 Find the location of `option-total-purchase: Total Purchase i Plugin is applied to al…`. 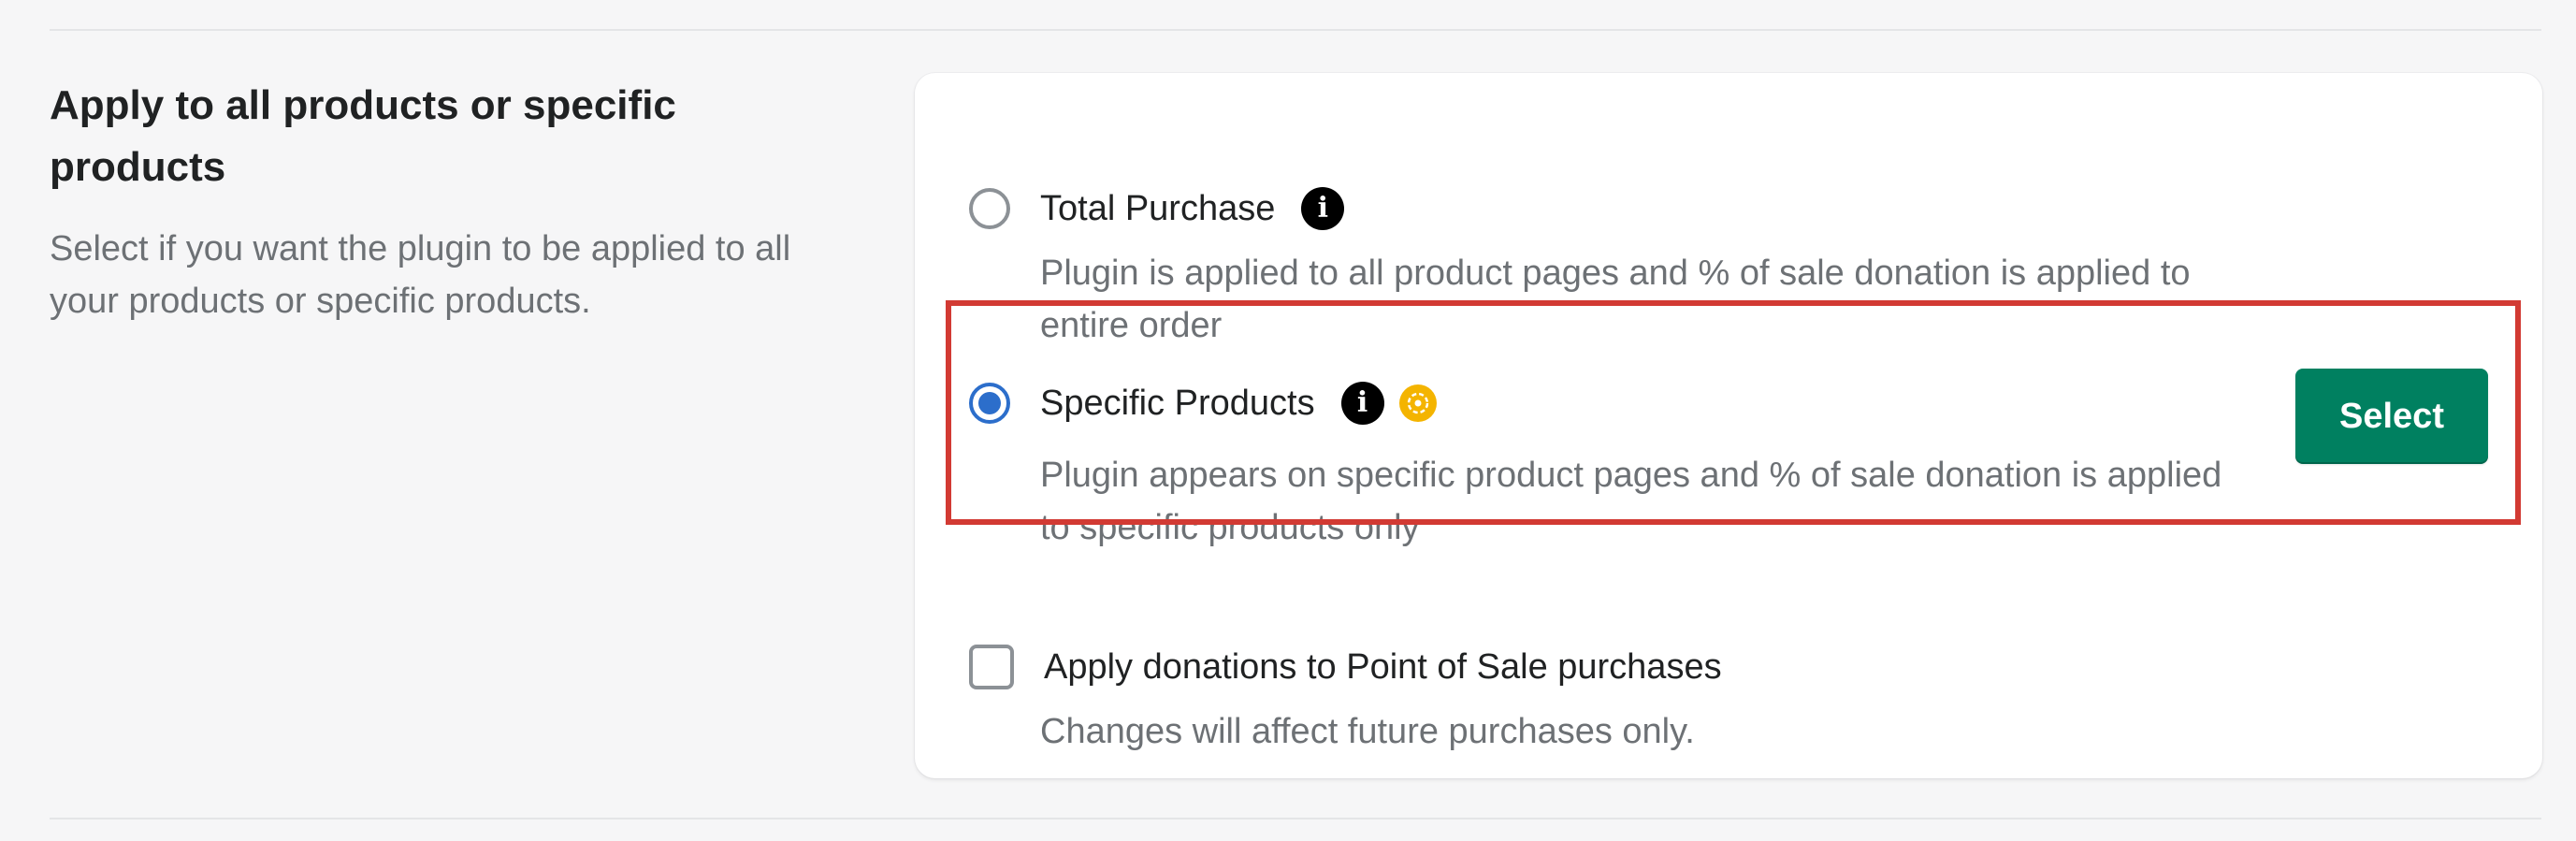

option-total-purchase: Total Purchase i Plugin is applied to al… is located at coordinates (1608, 266).